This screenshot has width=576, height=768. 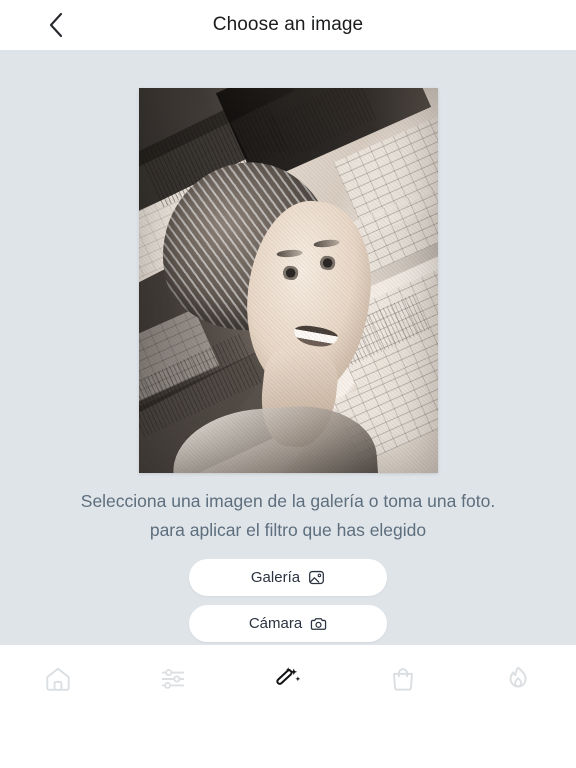 What do you see at coordinates (275, 623) in the screenshot?
I see `camera-button-label: Cámara` at bounding box center [275, 623].